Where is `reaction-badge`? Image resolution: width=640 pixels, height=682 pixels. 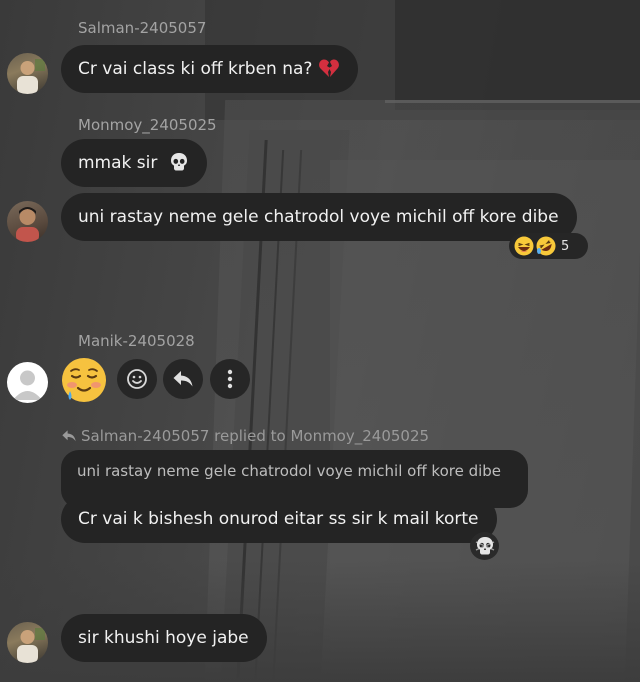
reaction-badge is located at coordinates (484, 546).